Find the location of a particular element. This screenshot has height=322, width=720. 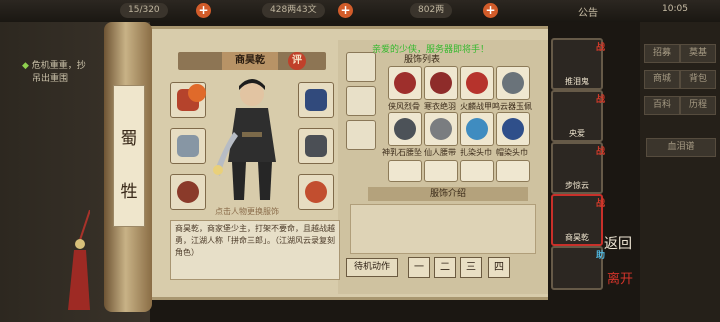

stamina-counter: 15/320 is located at coordinates (144, 10).